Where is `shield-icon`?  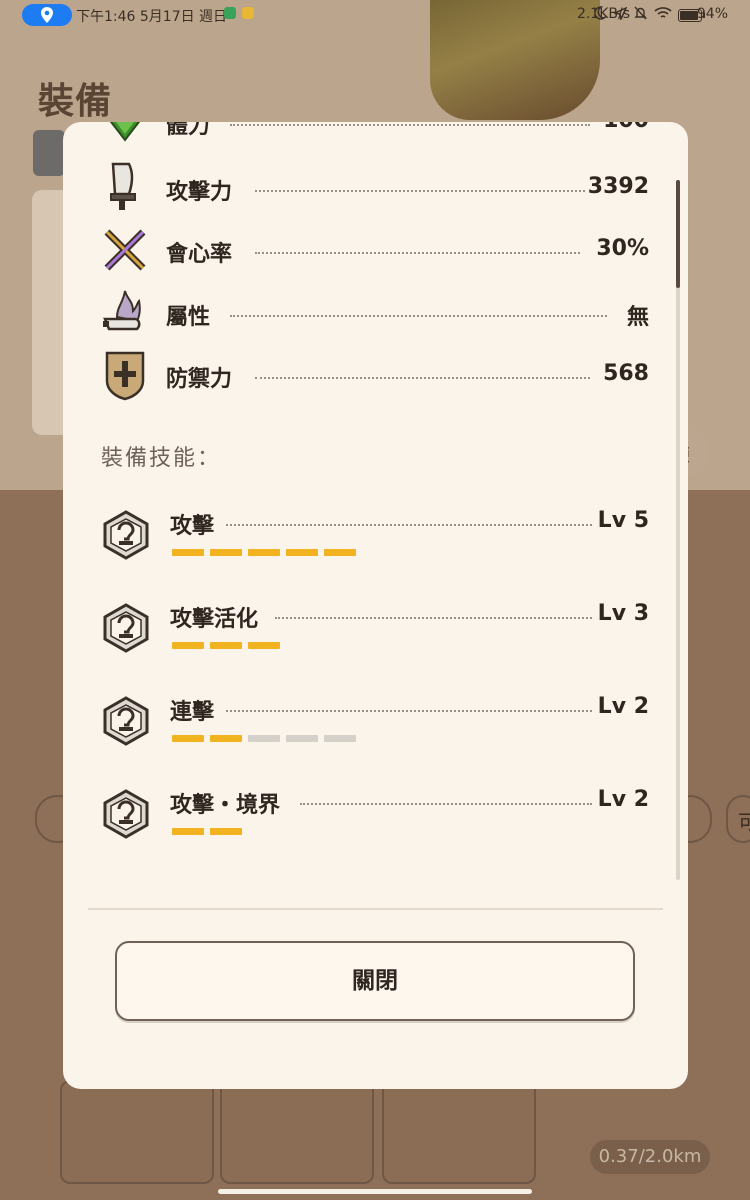 shield-icon is located at coordinates (125, 375).